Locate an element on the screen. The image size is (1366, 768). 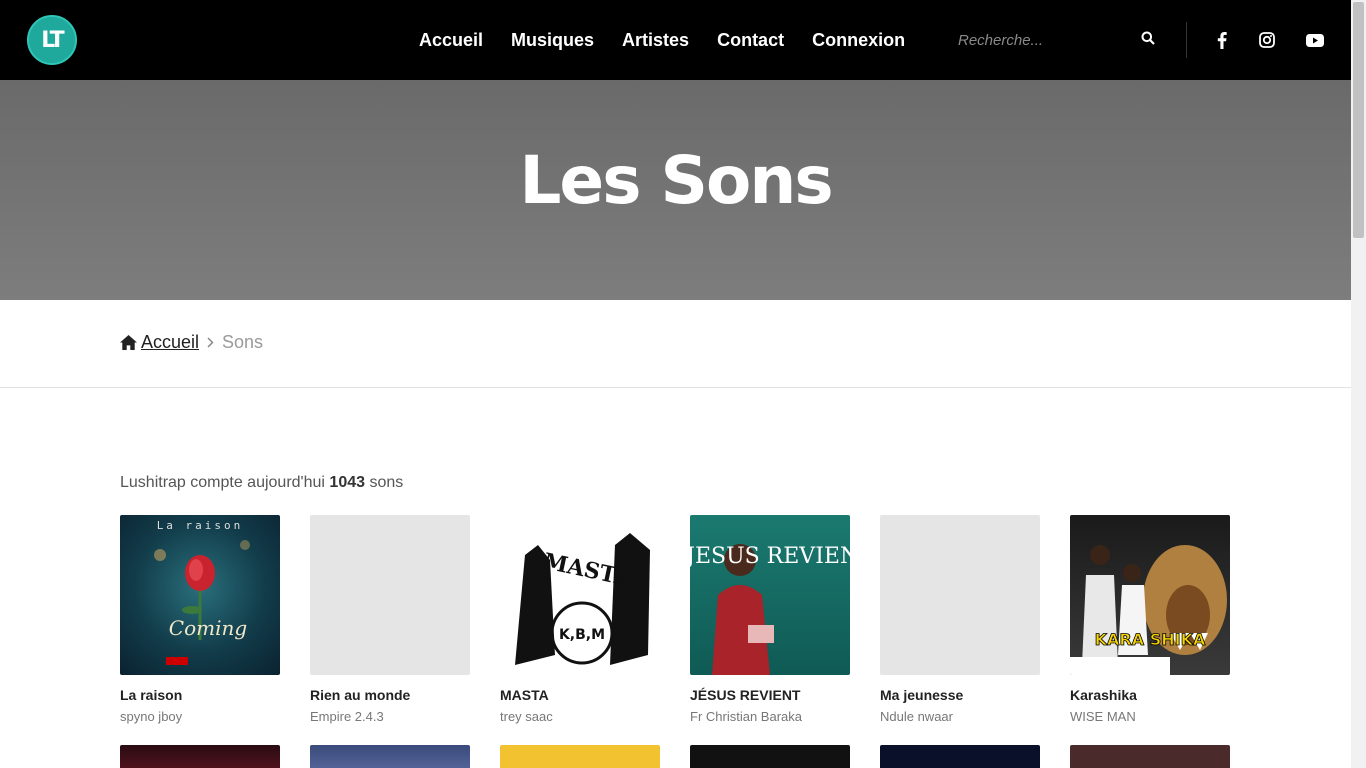
svg-text: Coming is located at coordinates (208, 628).